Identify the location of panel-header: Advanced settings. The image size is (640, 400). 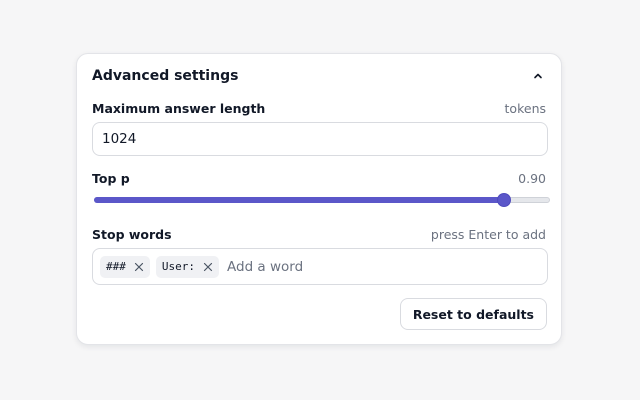
(319, 76).